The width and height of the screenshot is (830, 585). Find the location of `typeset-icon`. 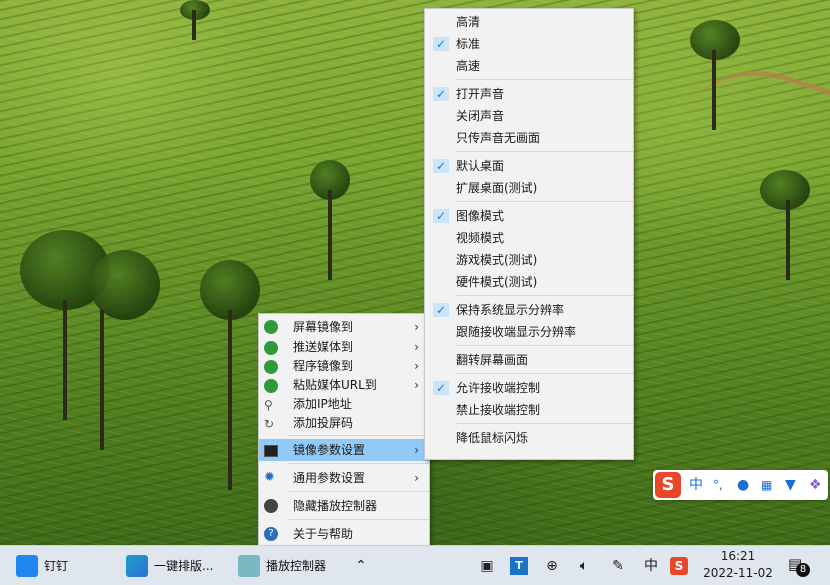

typeset-icon is located at coordinates (137, 565).